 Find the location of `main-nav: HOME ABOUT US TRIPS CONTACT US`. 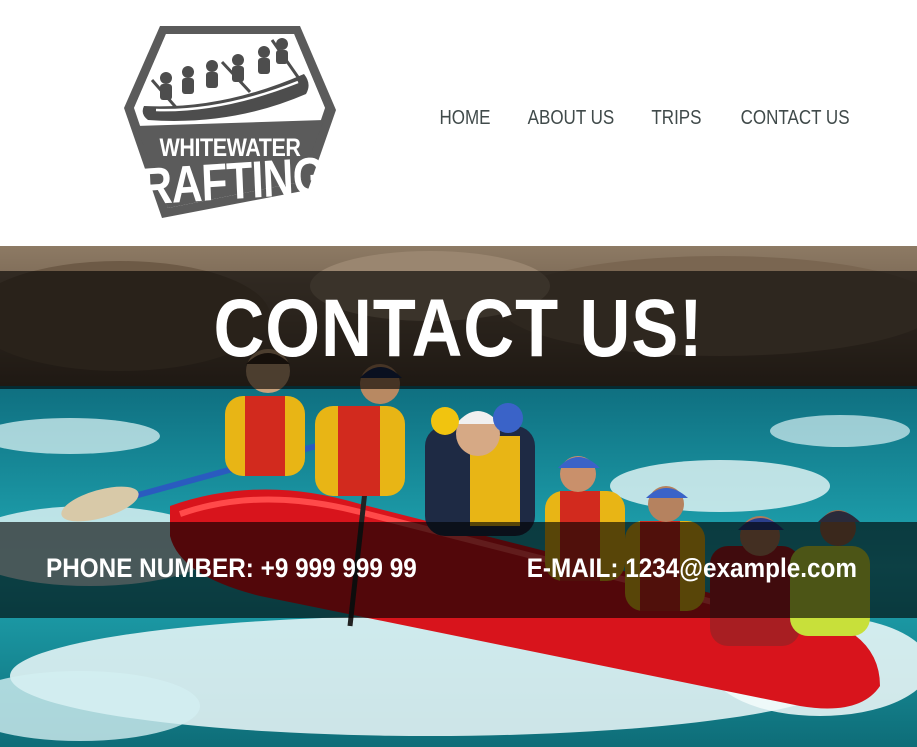

main-nav: HOME ABOUT US TRIPS CONTACT US is located at coordinates (647, 118).